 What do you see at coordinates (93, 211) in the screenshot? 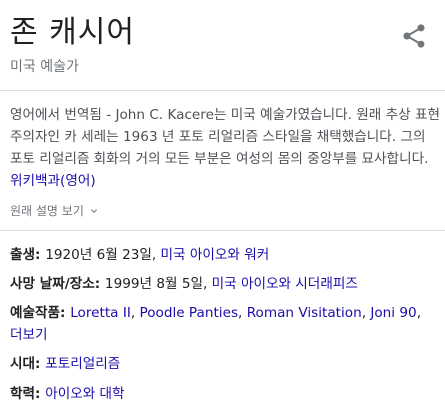
I see `chevron-down-icon` at bounding box center [93, 211].